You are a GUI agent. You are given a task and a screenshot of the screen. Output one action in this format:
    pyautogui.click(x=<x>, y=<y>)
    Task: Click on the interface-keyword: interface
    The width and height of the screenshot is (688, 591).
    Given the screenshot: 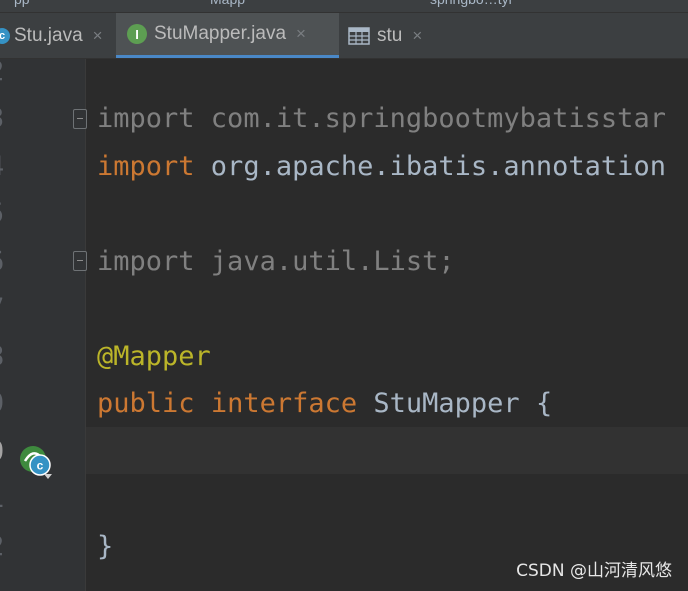 What is the action you would take?
    pyautogui.click(x=284, y=403)
    